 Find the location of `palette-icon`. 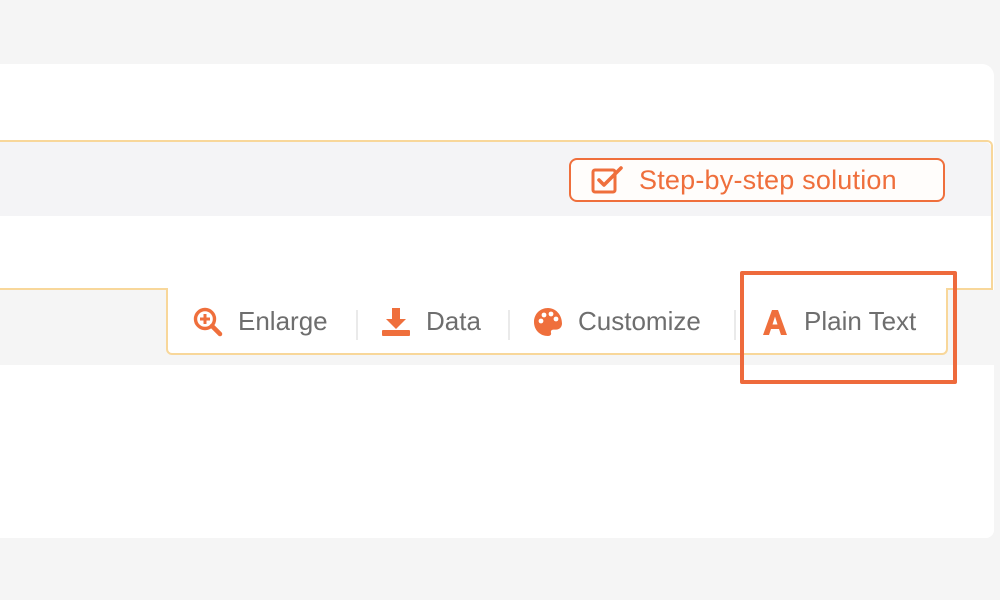

palette-icon is located at coordinates (548, 322).